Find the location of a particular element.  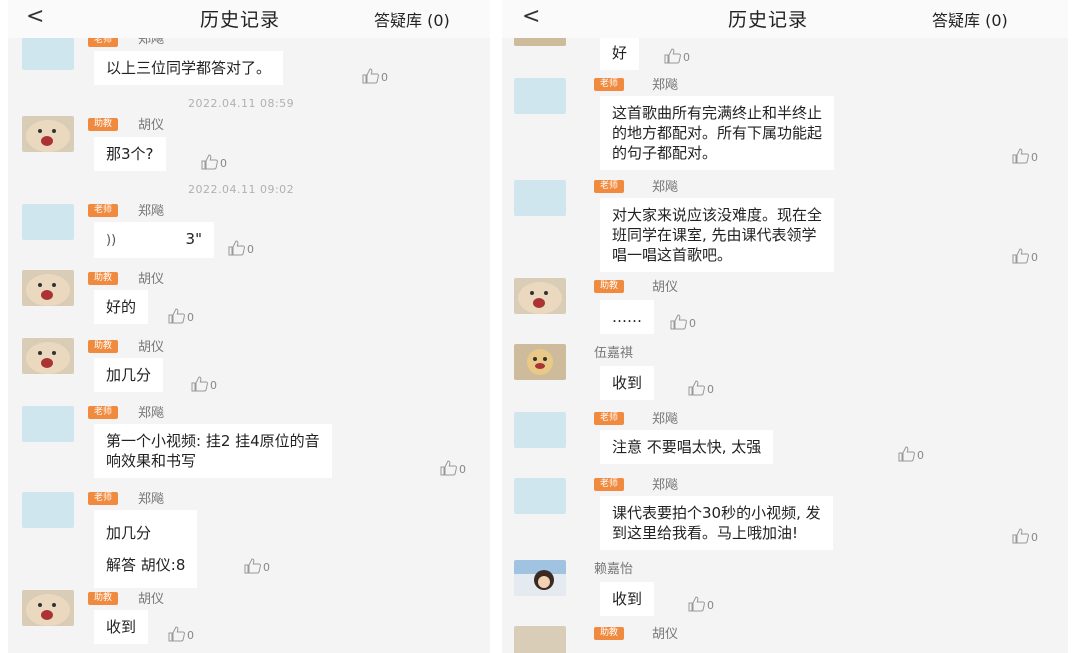

message-bubble: 以上三位同学都答对了。 is located at coordinates (189, 68).